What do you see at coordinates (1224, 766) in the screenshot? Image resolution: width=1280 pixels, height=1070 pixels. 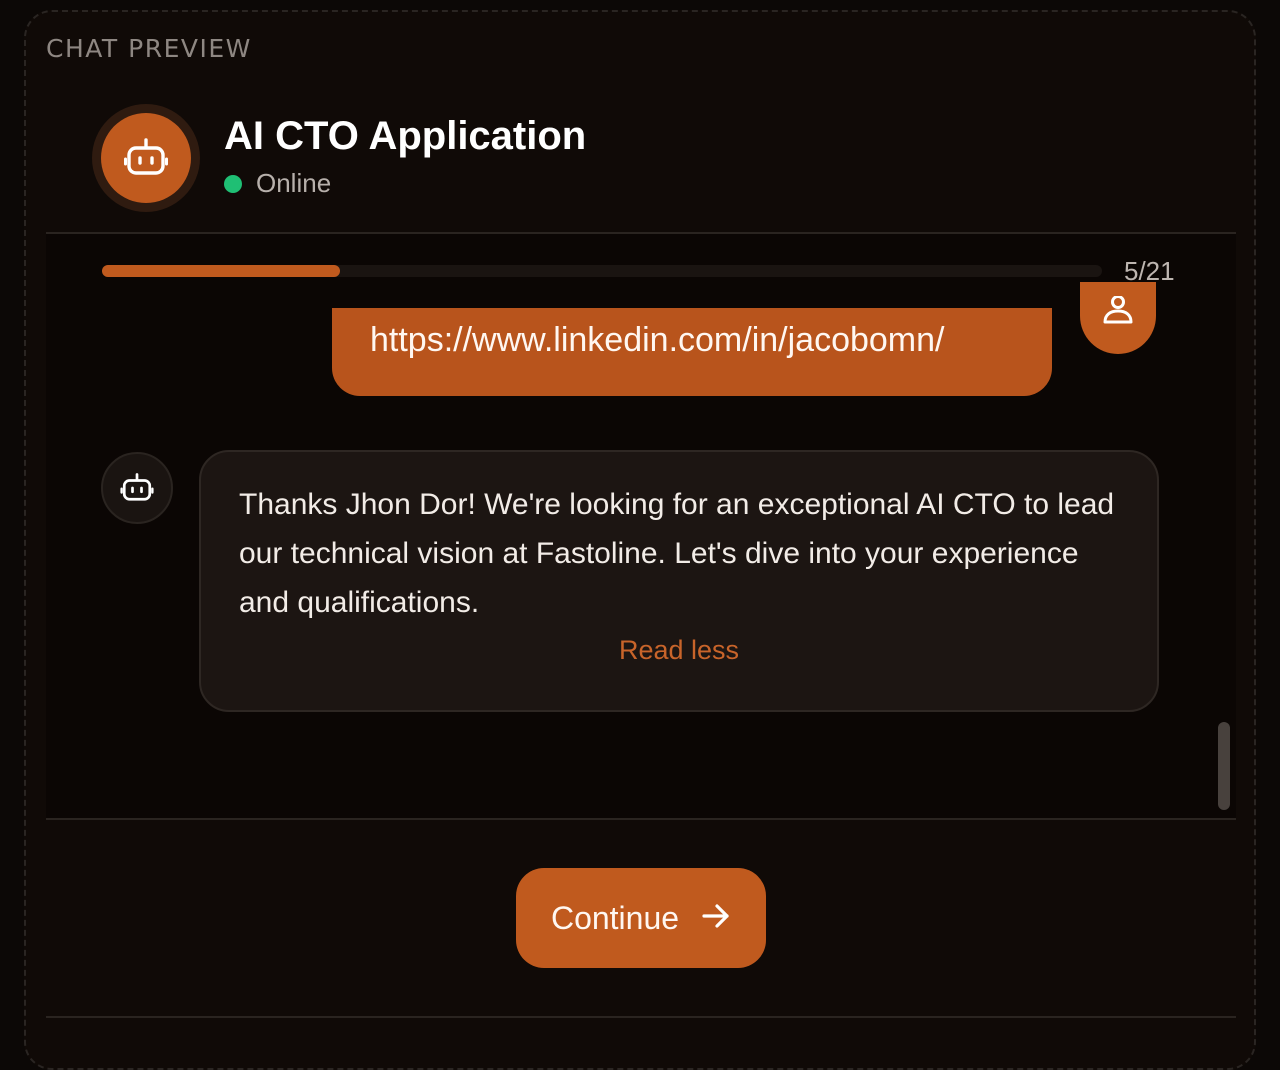 I see `chat-scrollbar` at bounding box center [1224, 766].